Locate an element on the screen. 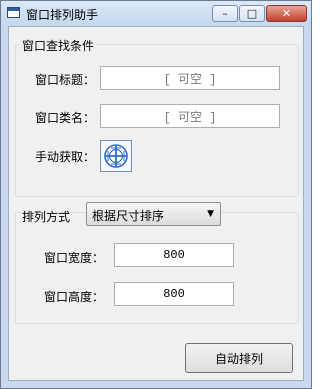 Image resolution: width=320 pixels, height=389 pixels. find-conditions-title: 窗口查找条件 is located at coordinates (58, 45).